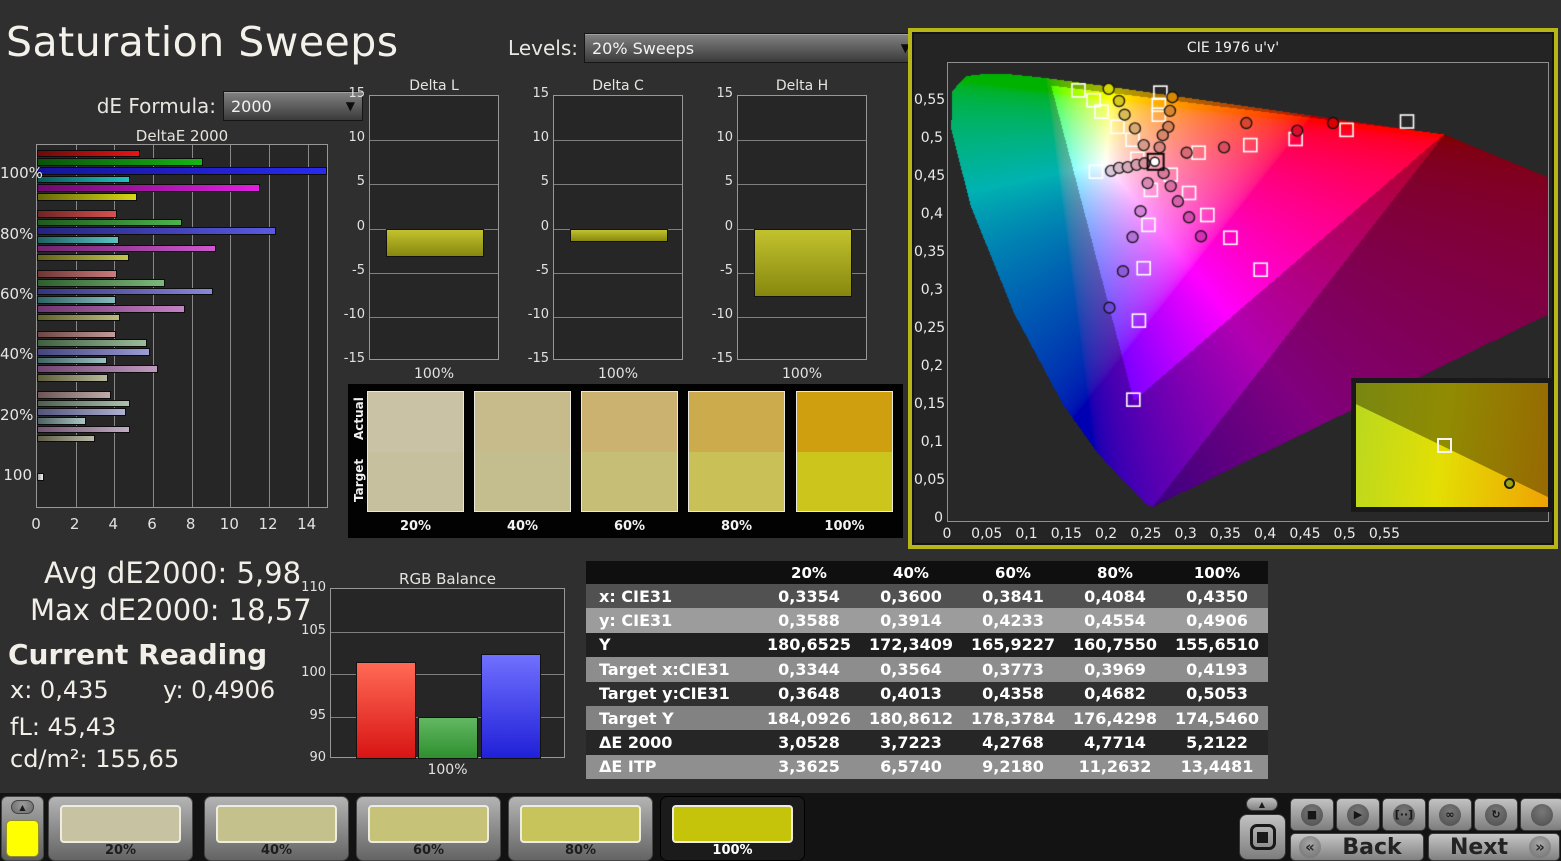 The width and height of the screenshot is (1561, 861). I want to click on table-row-label: Y, so click(605, 645).